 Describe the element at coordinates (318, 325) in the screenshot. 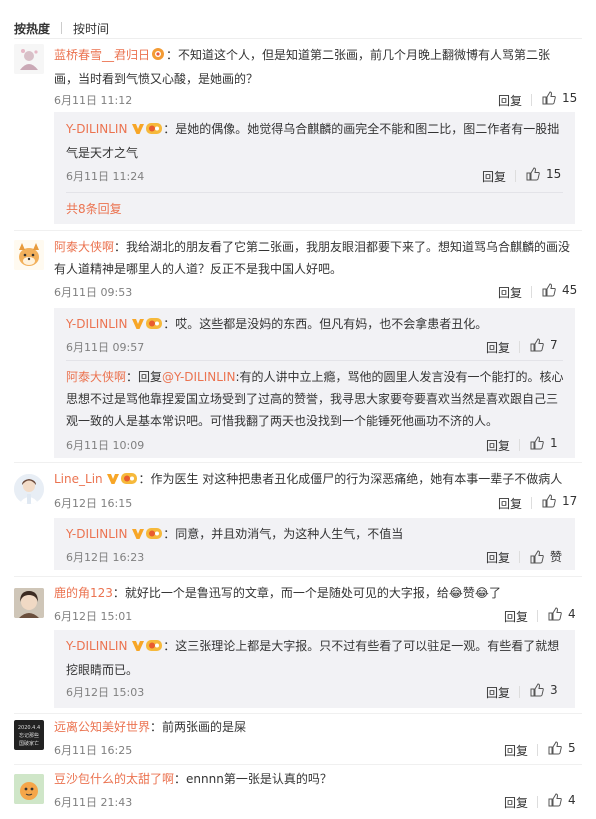

I see `reply-text: Y-DILINLIN ：哎。这些都是没妈的东西。但凡有妈，也不会拿患者丑化。` at that location.